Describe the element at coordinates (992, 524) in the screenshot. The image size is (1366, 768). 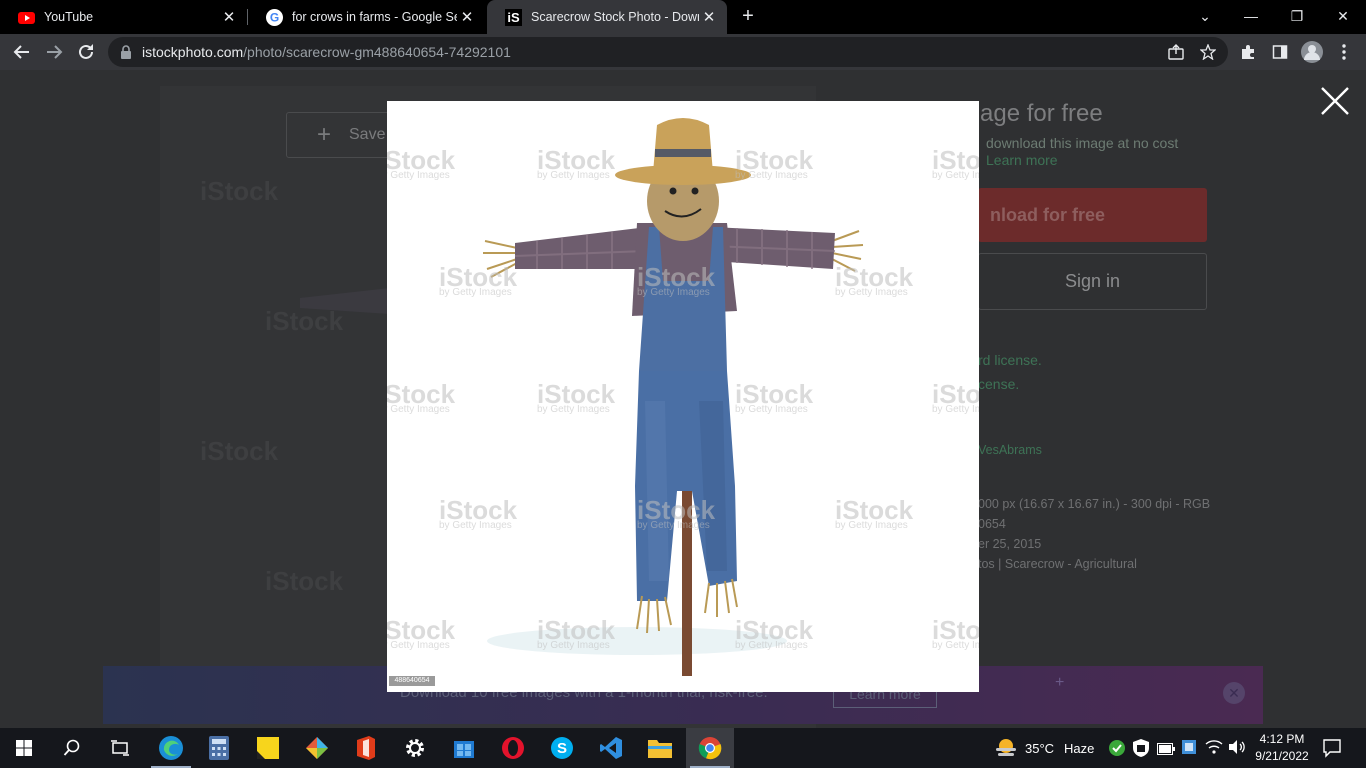
I see `image-id: 0654` at that location.